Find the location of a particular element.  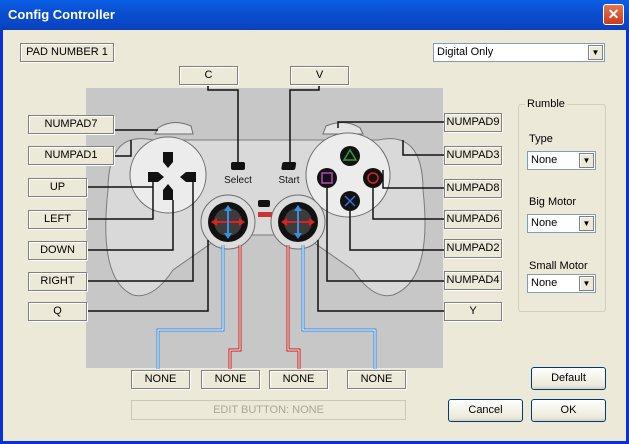

small-motor-label: Small Motor is located at coordinates (558, 266).